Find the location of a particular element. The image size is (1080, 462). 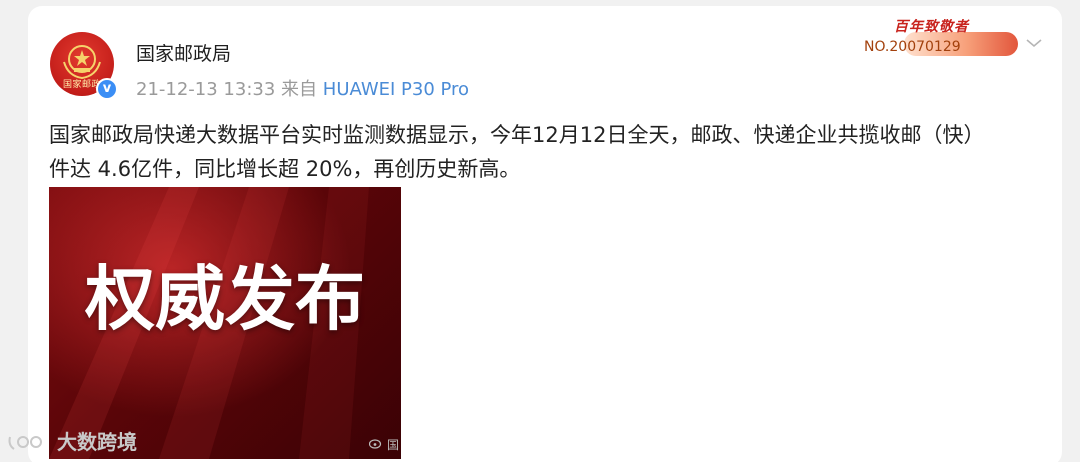

source-prefix: 来自 is located at coordinates (299, 89).